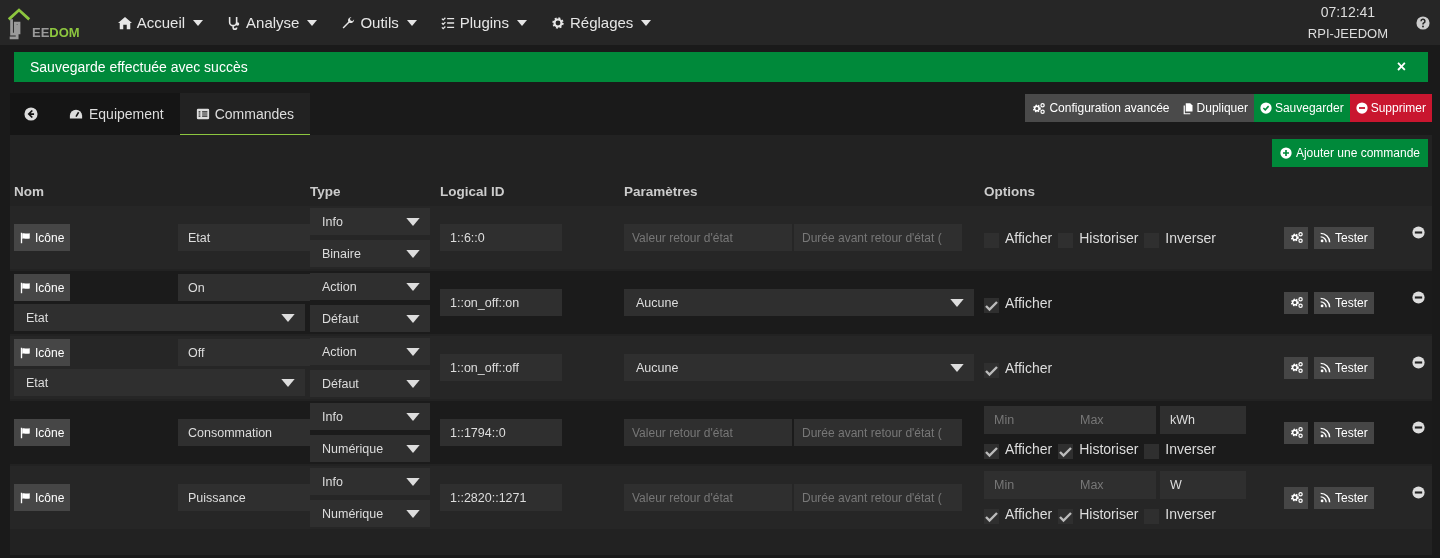  Describe the element at coordinates (501, 497) in the screenshot. I see `logical-id-field: 1::2820::1271` at that location.